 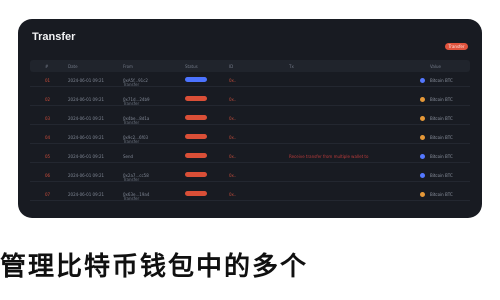 What do you see at coordinates (435, 66) in the screenshot?
I see `header-value: Value` at bounding box center [435, 66].